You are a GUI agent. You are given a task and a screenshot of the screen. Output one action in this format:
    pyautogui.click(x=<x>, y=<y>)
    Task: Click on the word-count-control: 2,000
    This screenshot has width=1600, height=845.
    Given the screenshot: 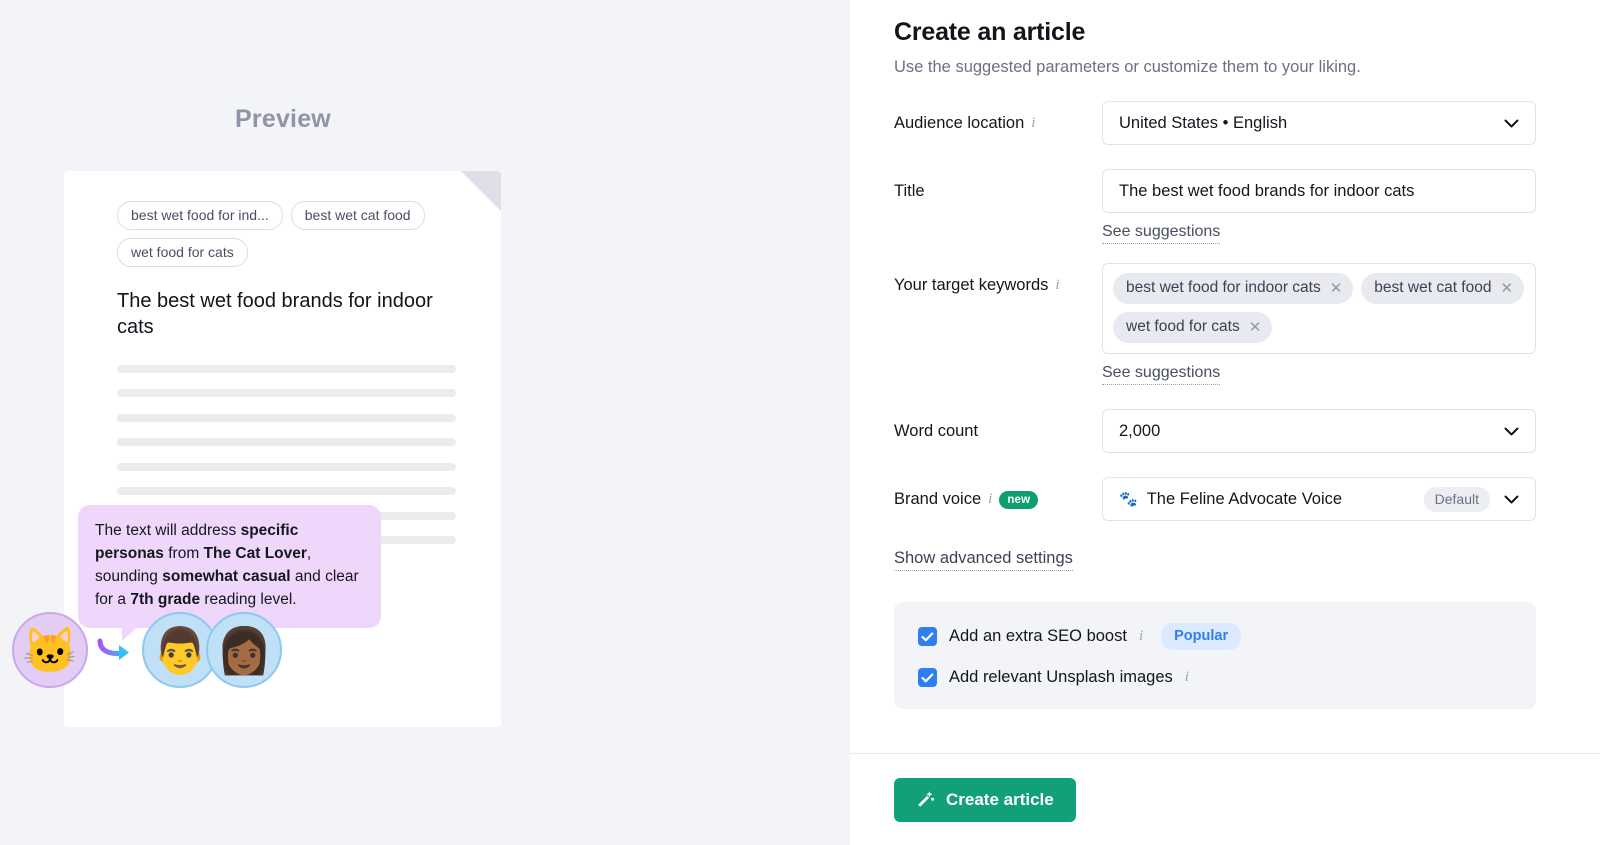 What is the action you would take?
    pyautogui.click(x=1319, y=431)
    